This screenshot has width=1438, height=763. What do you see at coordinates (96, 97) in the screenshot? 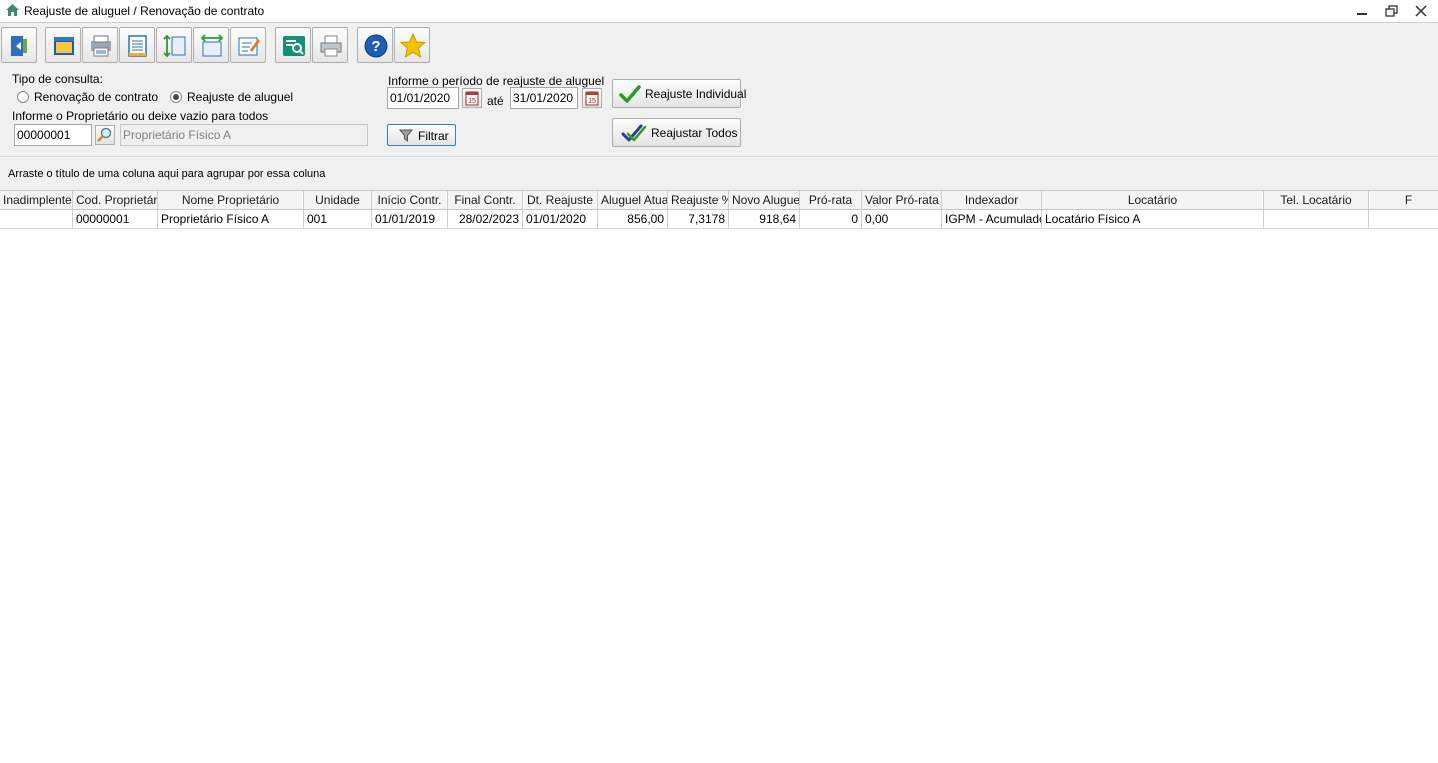
I see `radio-renovacao-label: Renovação de contrato` at bounding box center [96, 97].